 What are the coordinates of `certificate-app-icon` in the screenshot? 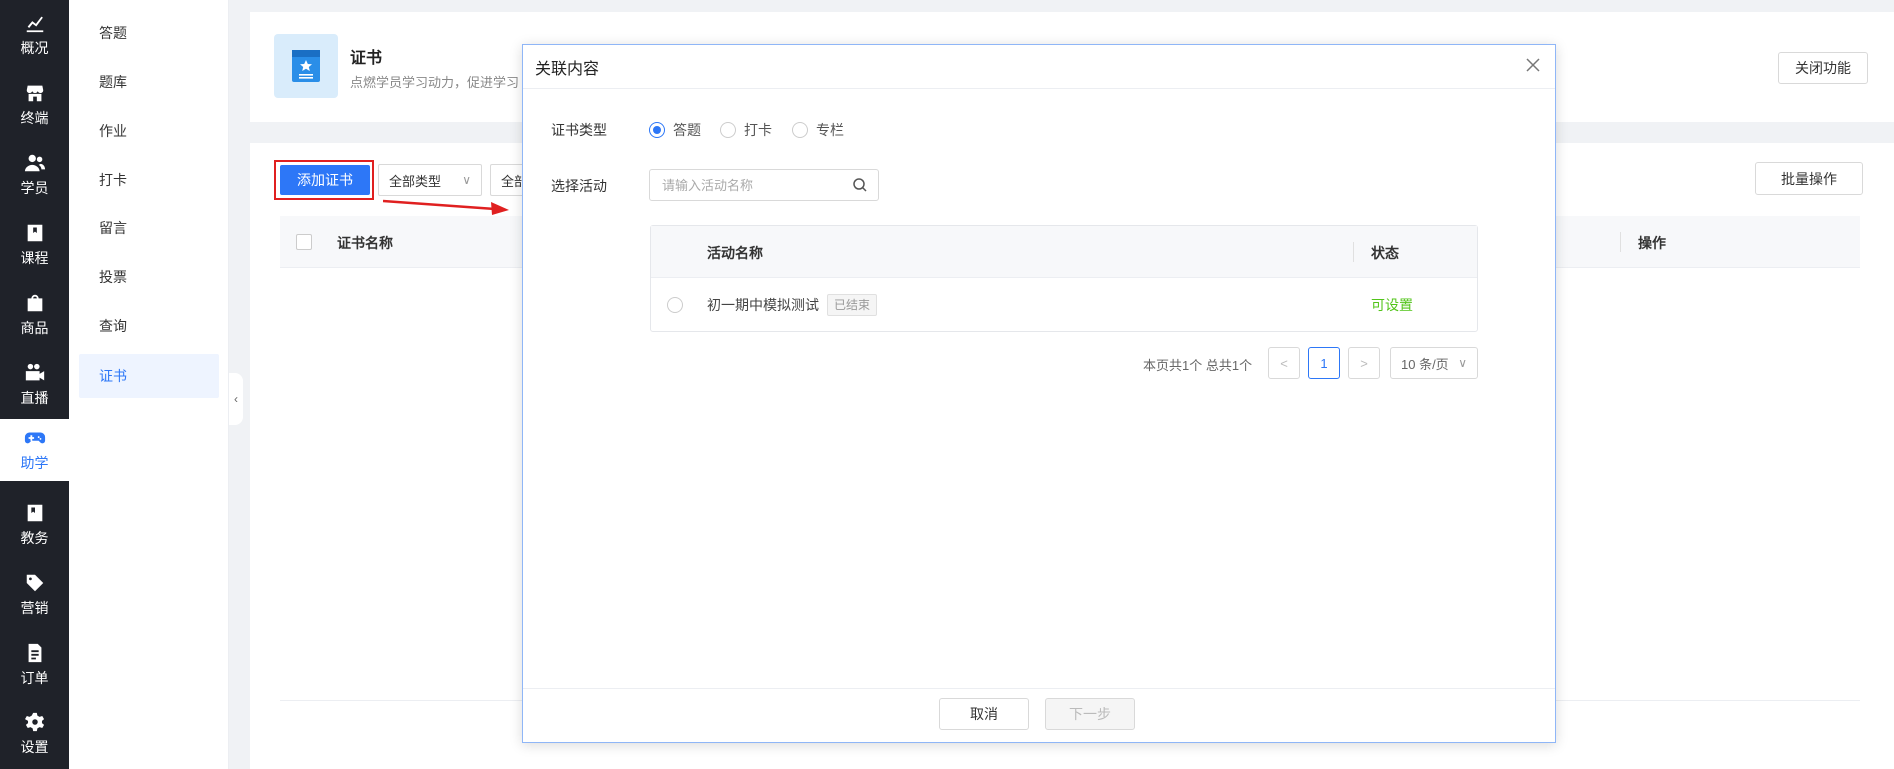 It's located at (306, 66).